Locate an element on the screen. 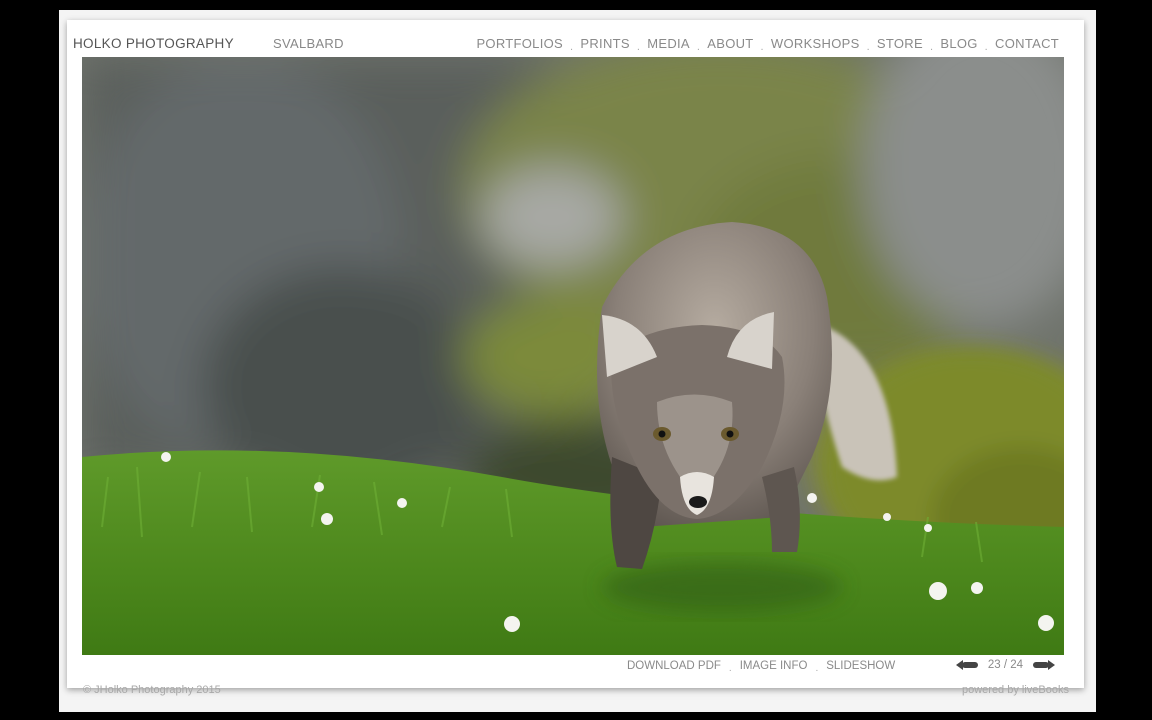 This screenshot has width=1152, height=720. nav-portfolios: PORTFOLIOS is located at coordinates (519, 43).